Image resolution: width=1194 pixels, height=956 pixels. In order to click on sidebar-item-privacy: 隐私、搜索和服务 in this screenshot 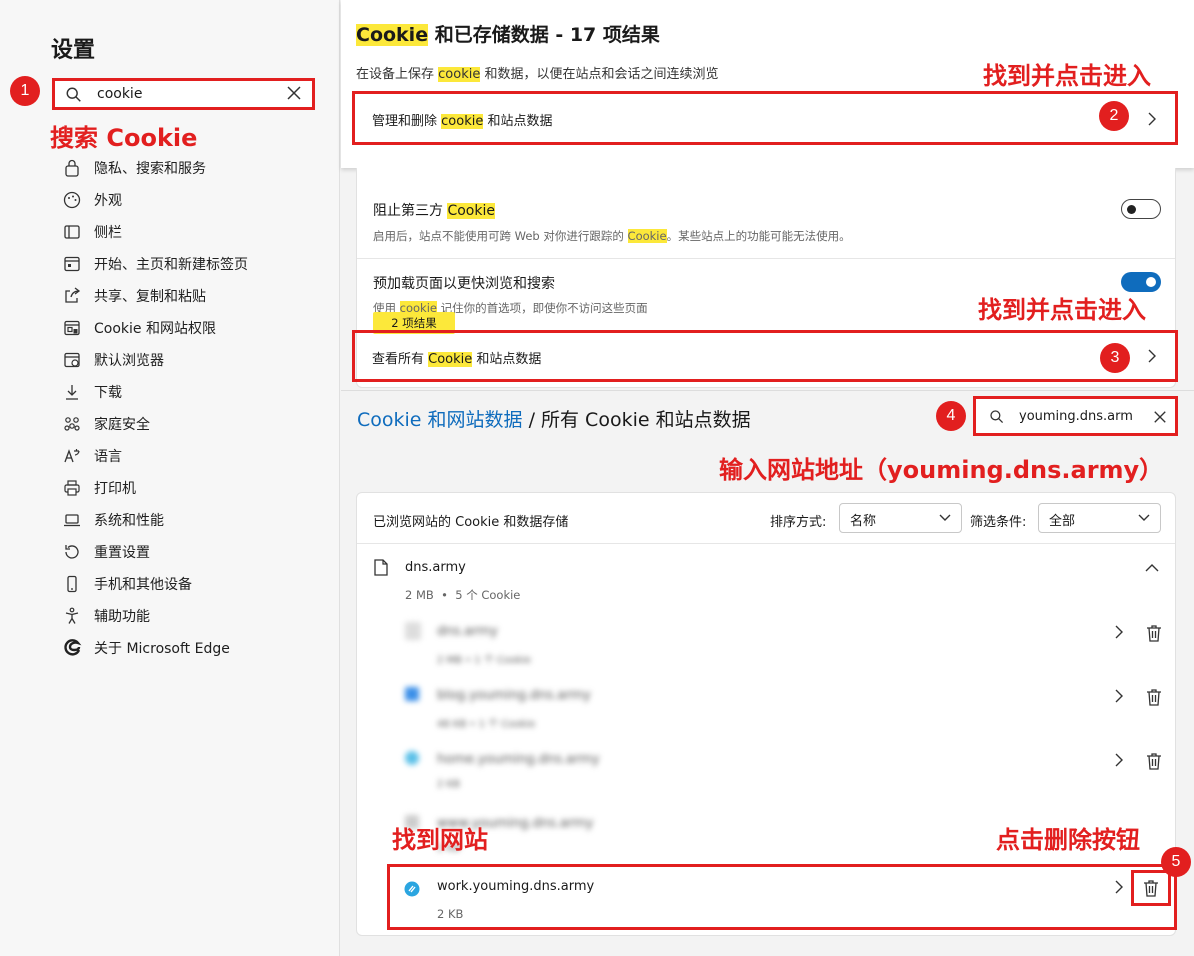, I will do `click(195, 168)`.